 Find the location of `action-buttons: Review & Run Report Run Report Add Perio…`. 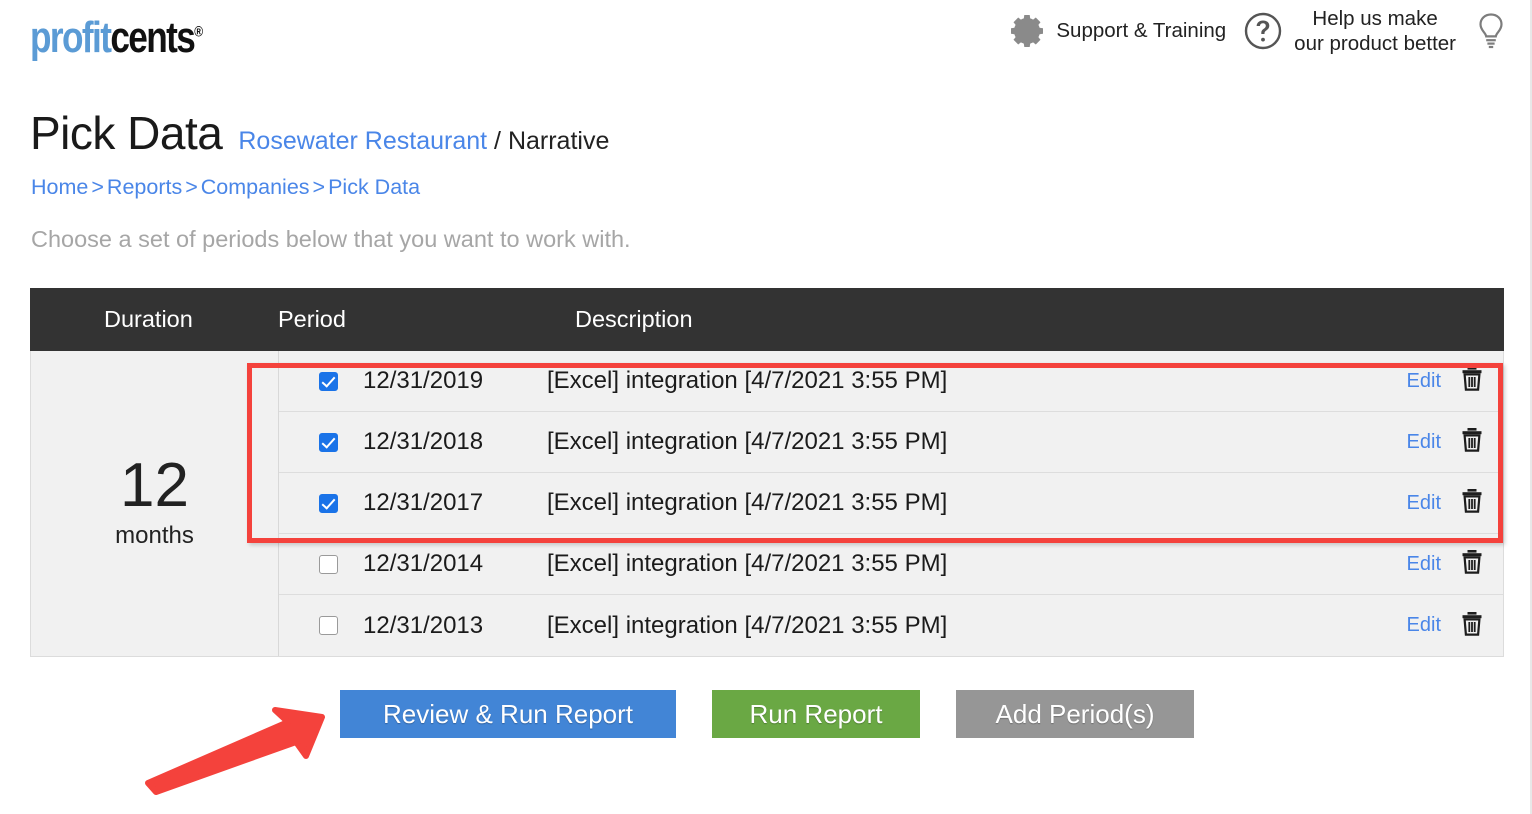

action-buttons: Review & Run Report Run Report Add Perio… is located at coordinates (767, 714).